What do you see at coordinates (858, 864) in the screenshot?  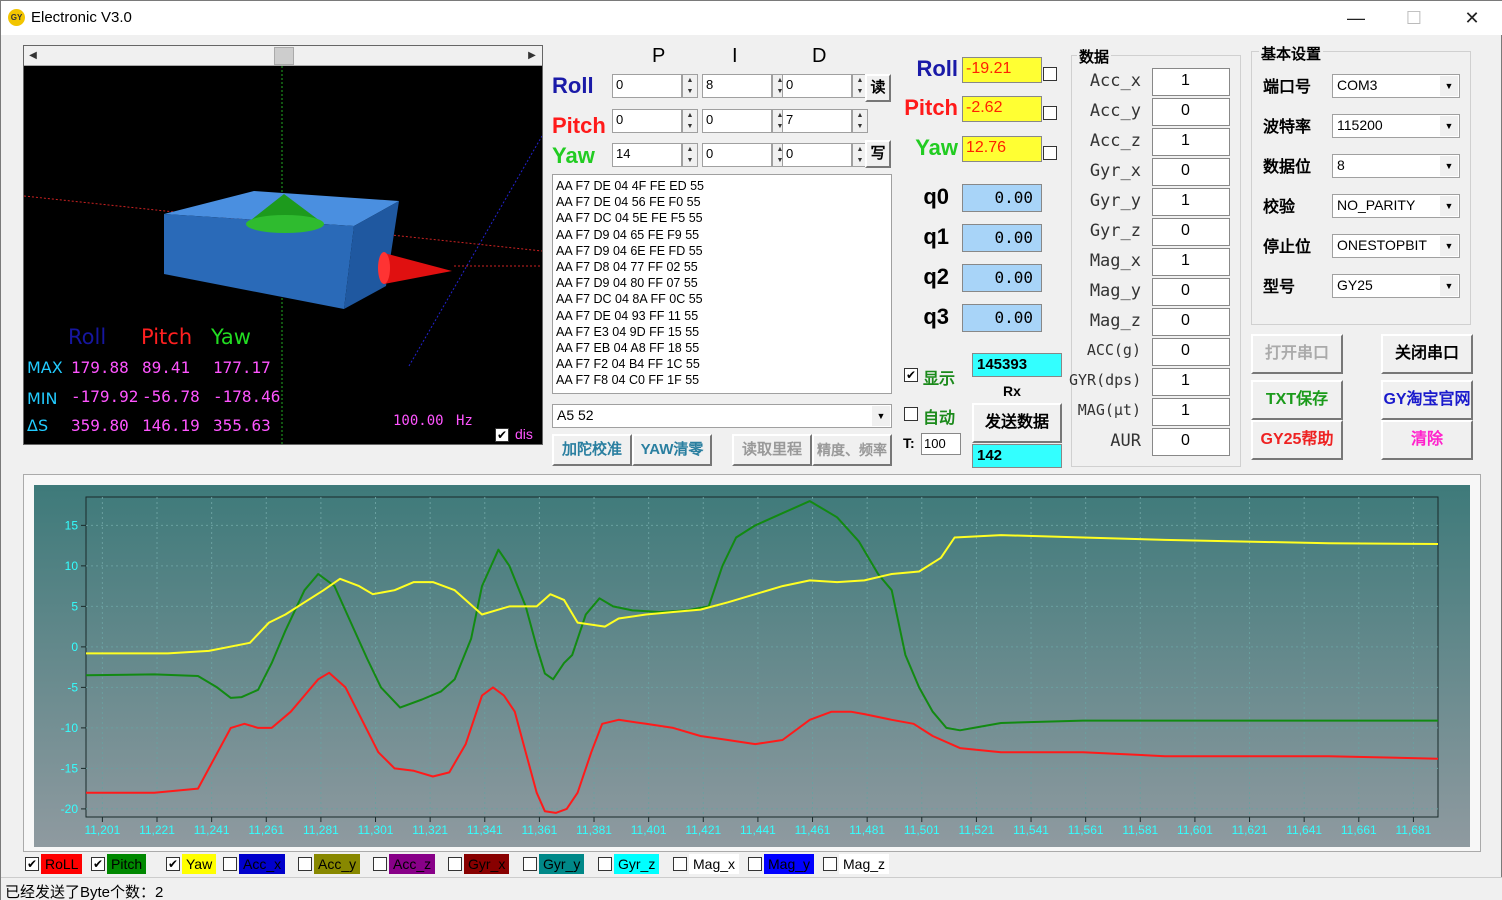 I see `legend-item-mag_z: Mag_z` at bounding box center [858, 864].